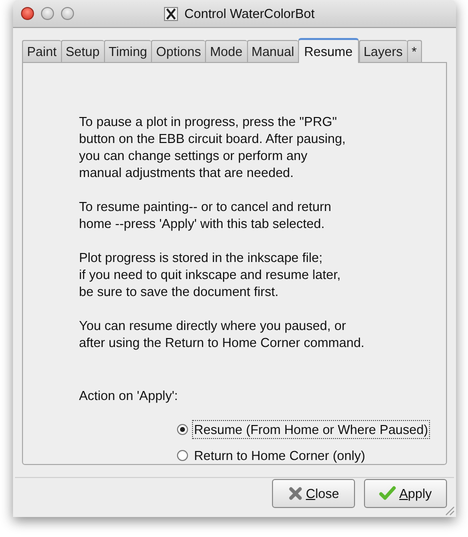  Describe the element at coordinates (405, 493) in the screenshot. I see `apply-button: Apply` at that location.